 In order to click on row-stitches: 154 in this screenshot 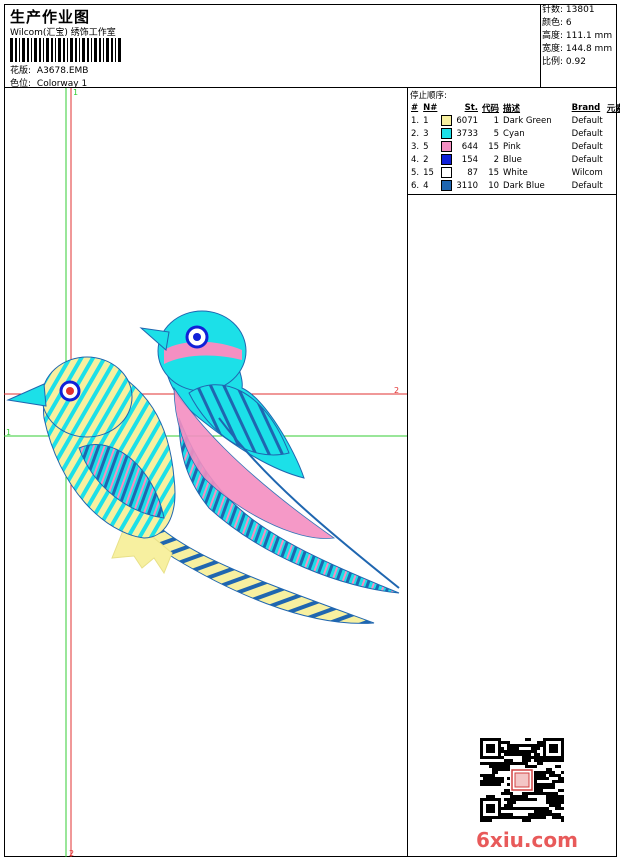, I will do `click(470, 159)`.